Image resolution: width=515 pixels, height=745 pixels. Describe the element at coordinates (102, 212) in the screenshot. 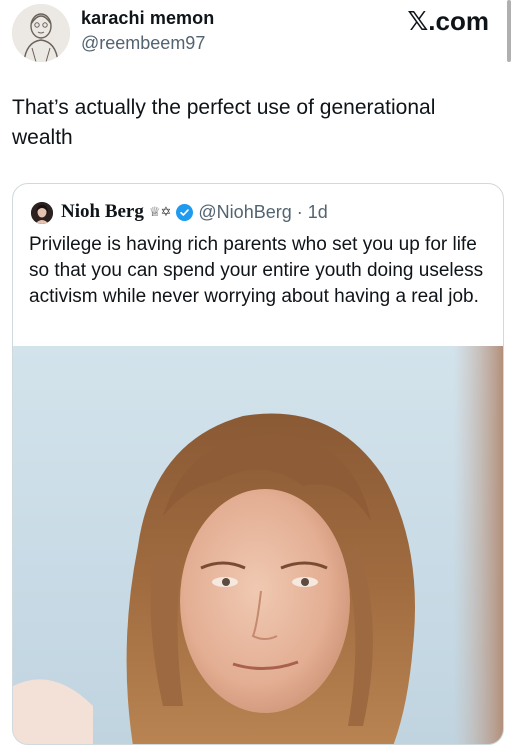

I see `quoted-author-name: Nioh Berg` at that location.